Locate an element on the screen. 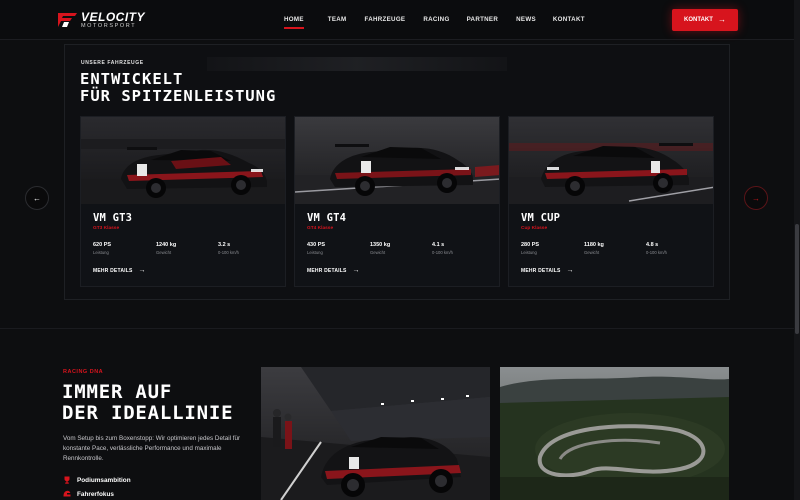  scrollbar-thumb is located at coordinates (797, 279).